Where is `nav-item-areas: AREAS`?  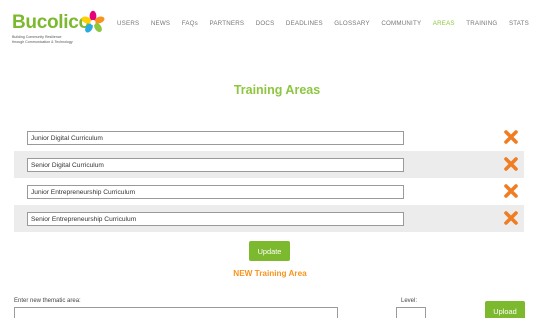
nav-item-areas: AREAS is located at coordinates (444, 23).